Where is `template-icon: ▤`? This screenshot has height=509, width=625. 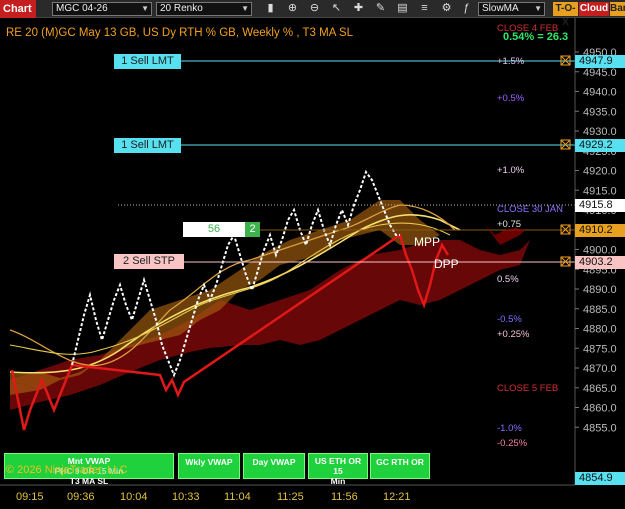 template-icon: ▤ is located at coordinates (402, 8).